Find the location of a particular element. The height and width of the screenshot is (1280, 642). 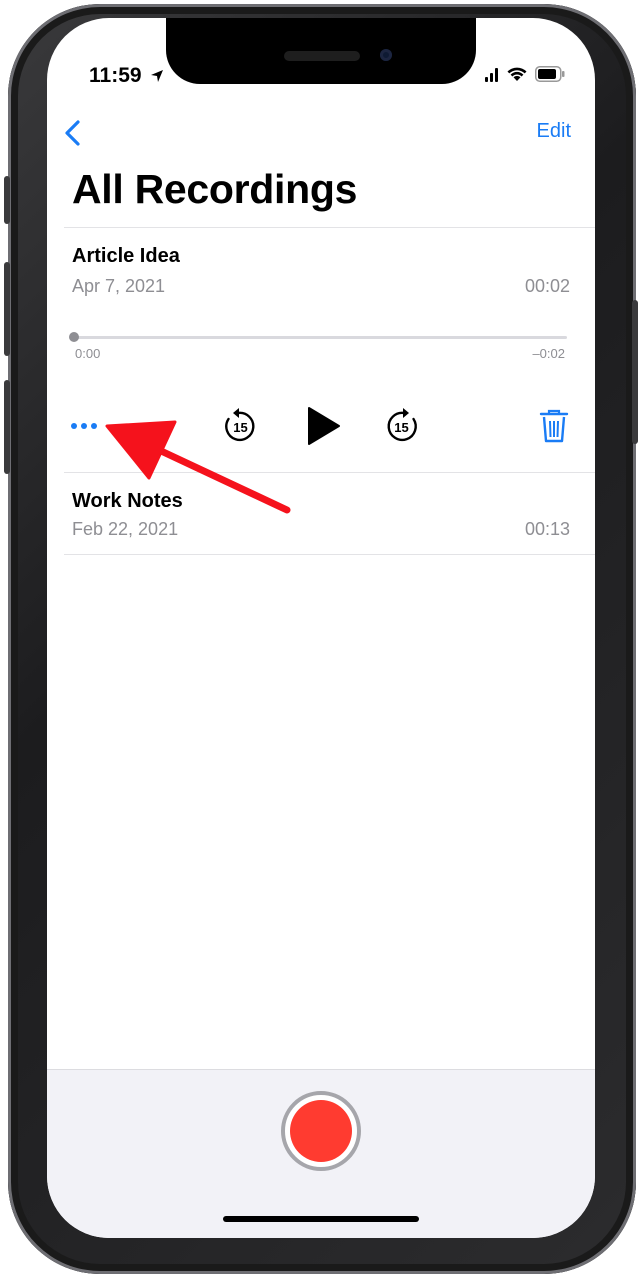

record-icon is located at coordinates (321, 1131).